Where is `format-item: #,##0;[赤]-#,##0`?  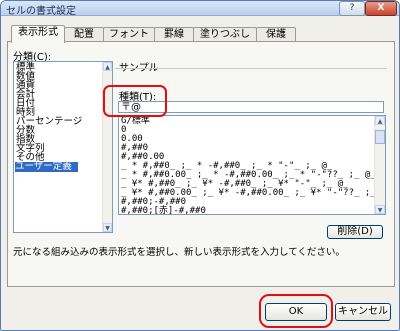 format-item: #,##0;[赤]-#,##0 is located at coordinates (163, 210).